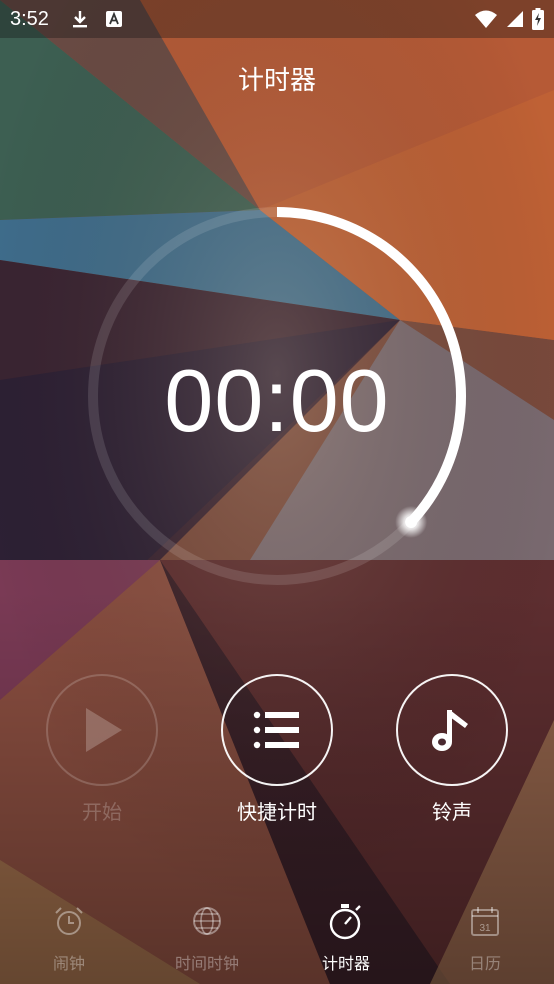 This screenshot has width=554, height=984. What do you see at coordinates (346, 941) in the screenshot?
I see `nav-item-timer: 计时器` at bounding box center [346, 941].